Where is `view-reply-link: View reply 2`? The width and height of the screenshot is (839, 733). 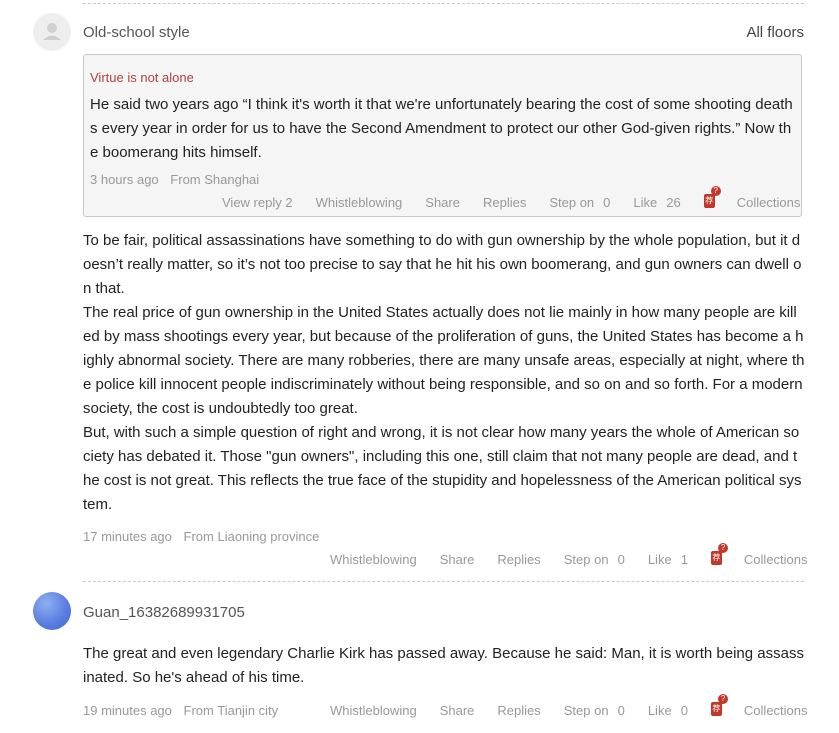
view-reply-link: View reply 2 is located at coordinates (257, 202).